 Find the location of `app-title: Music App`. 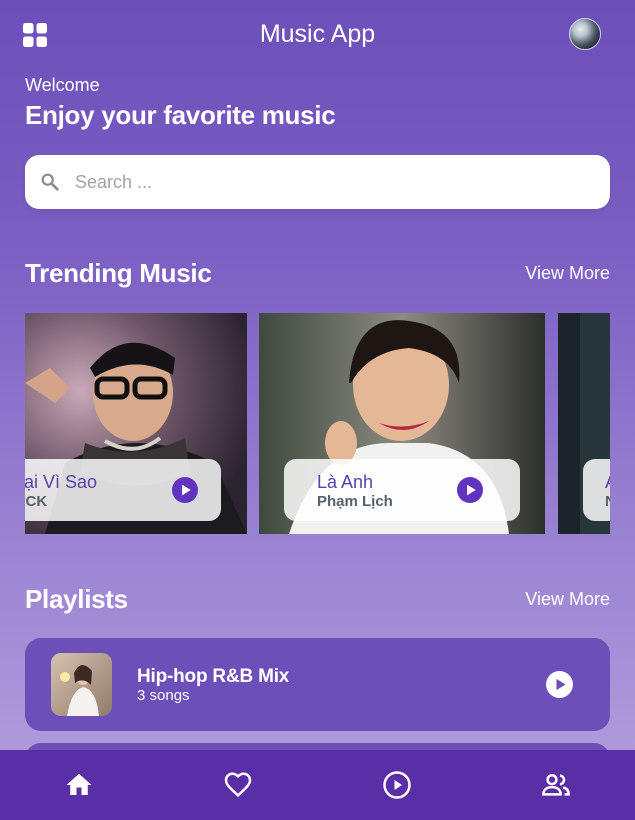

app-title: Music App is located at coordinates (317, 34).